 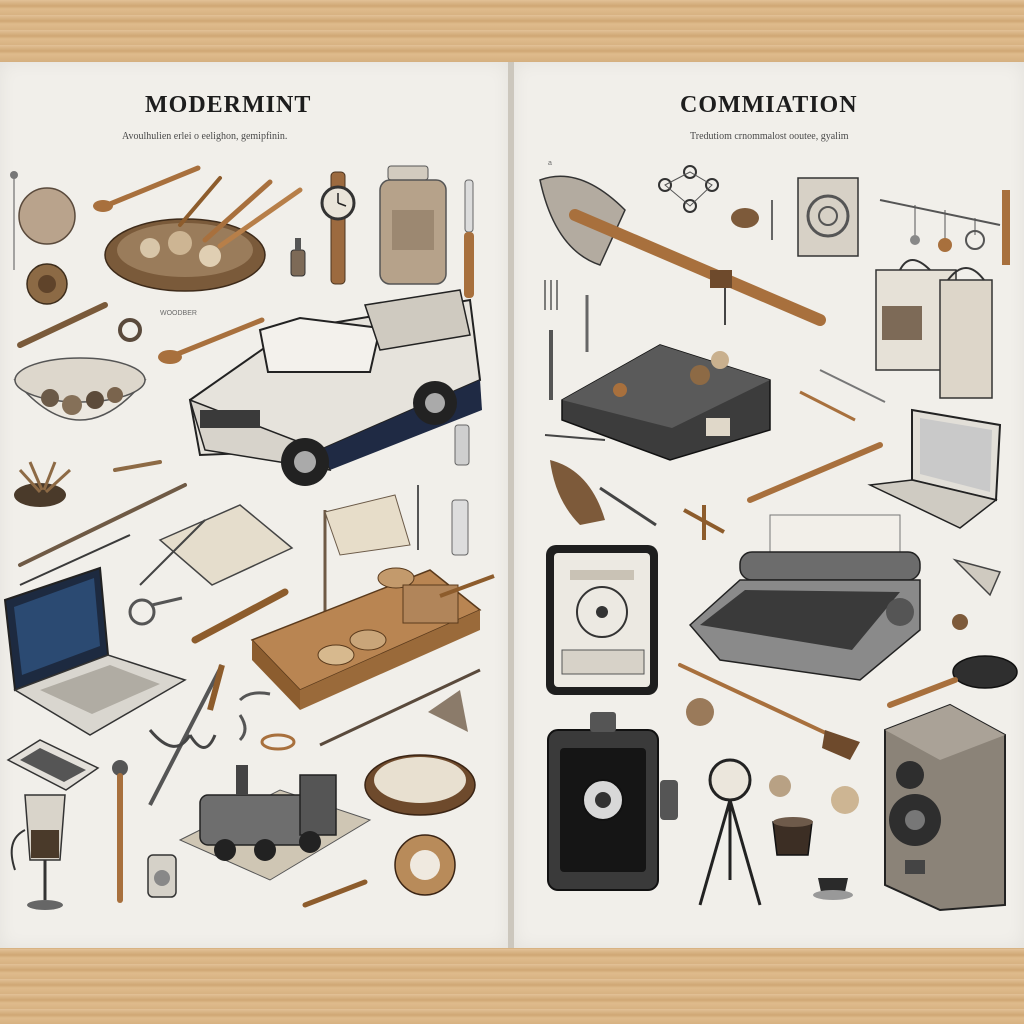 I want to click on hanging-mobile-icon, so click(x=944, y=227).